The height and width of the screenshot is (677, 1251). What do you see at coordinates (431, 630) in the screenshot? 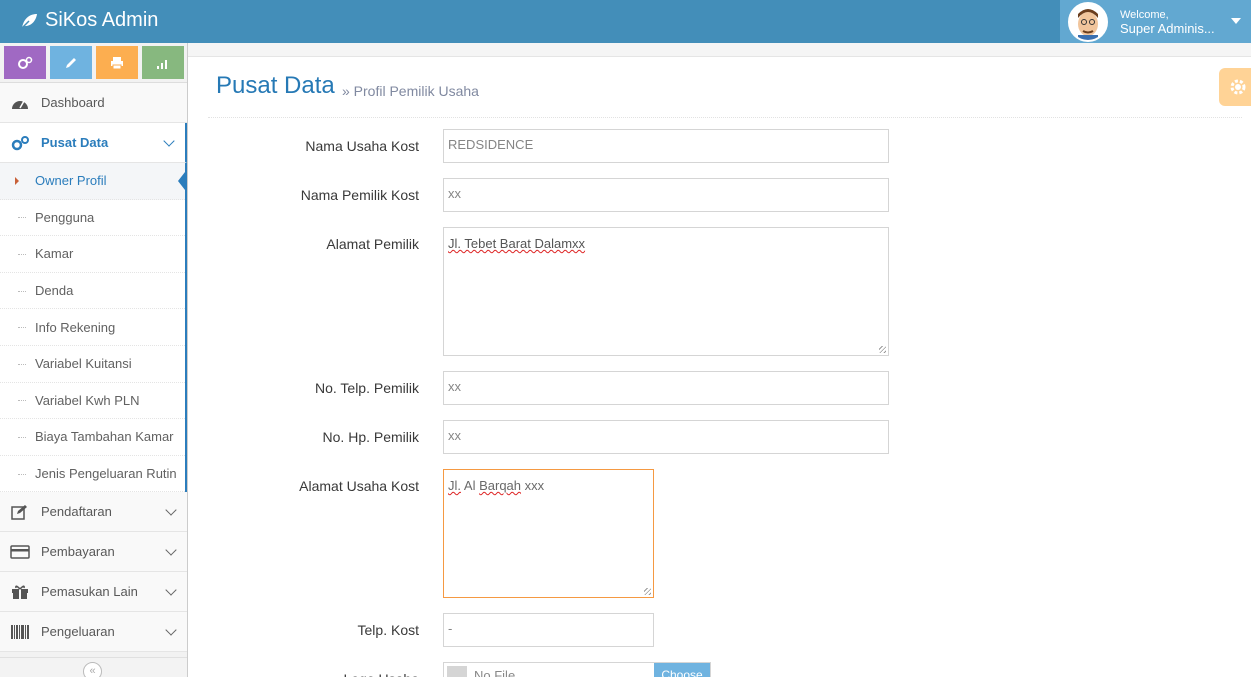
I see `form-row-telp-kost: Telp. Kost -` at bounding box center [431, 630].